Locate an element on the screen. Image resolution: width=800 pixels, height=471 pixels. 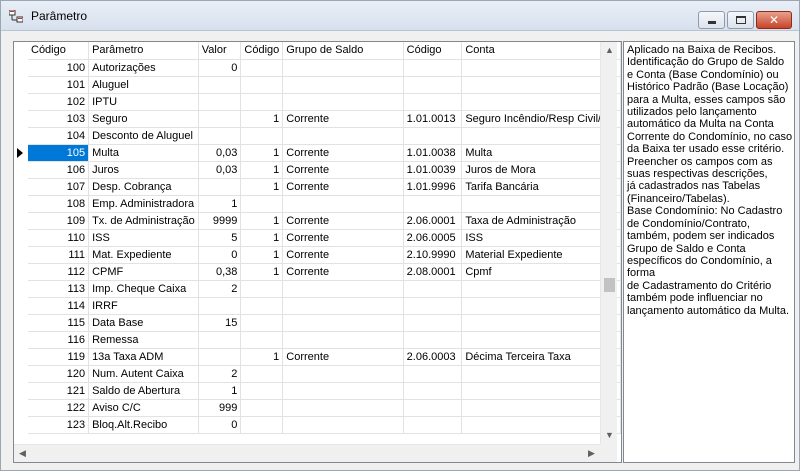
cell-valor: 2 is located at coordinates (220, 374).